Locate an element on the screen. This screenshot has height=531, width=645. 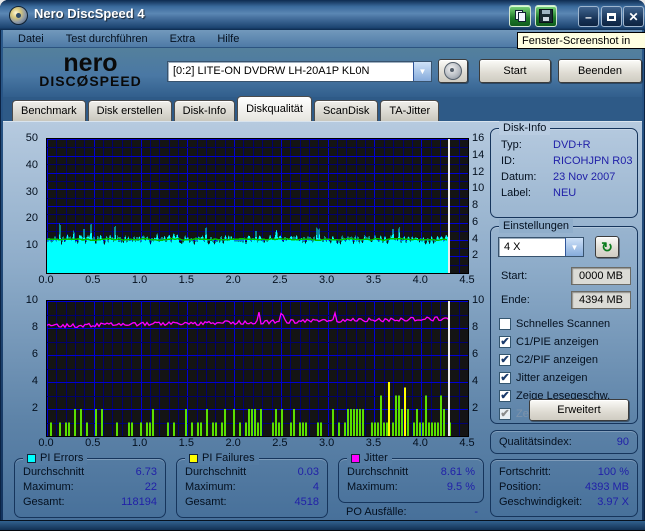
start-field: 0000 MB is located at coordinates (601, 276).